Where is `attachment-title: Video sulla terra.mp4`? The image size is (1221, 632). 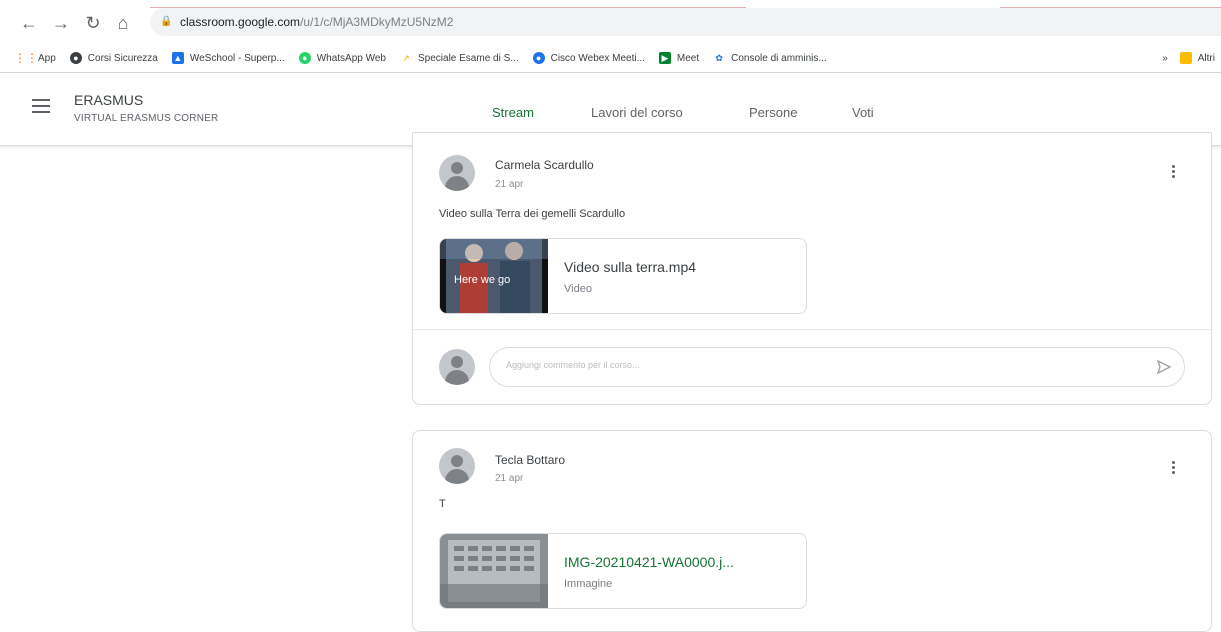
attachment-title: Video sulla terra.mp4 is located at coordinates (630, 267).